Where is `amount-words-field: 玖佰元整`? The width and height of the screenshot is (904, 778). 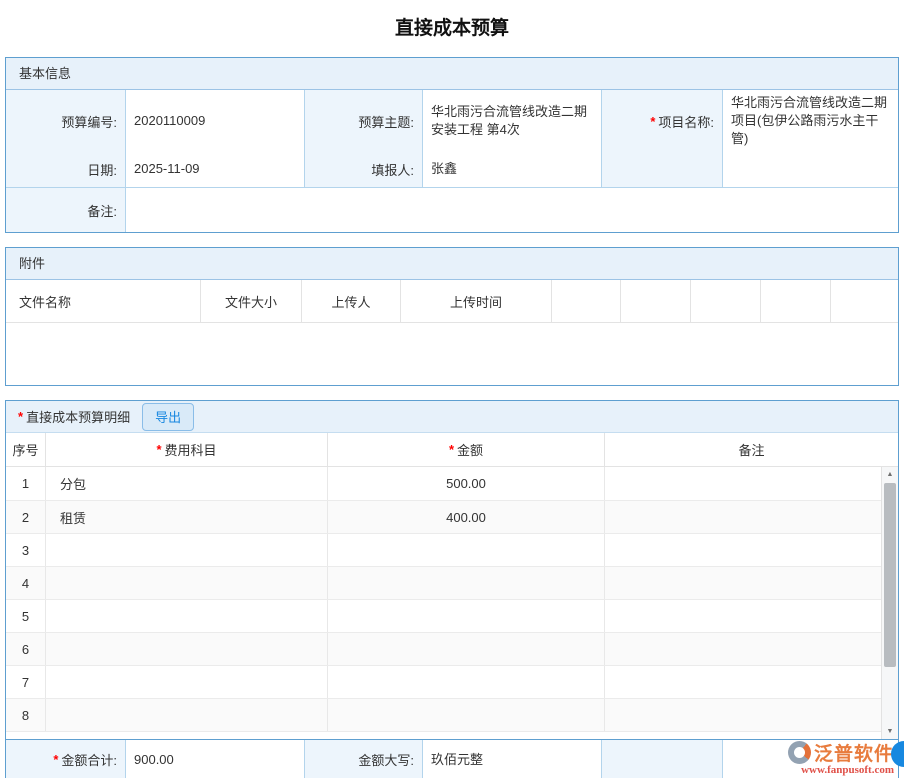
amount-words-field: 玖佰元整 is located at coordinates (511, 759).